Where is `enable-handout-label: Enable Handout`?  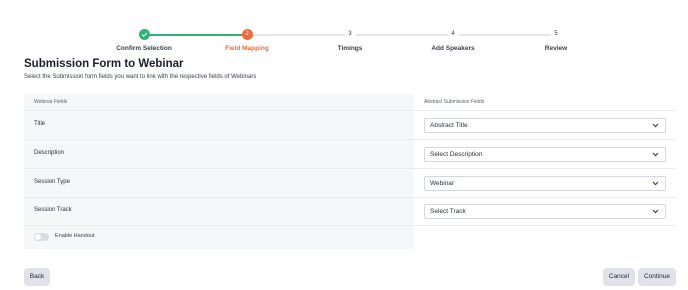 enable-handout-label: Enable Handout is located at coordinates (75, 236).